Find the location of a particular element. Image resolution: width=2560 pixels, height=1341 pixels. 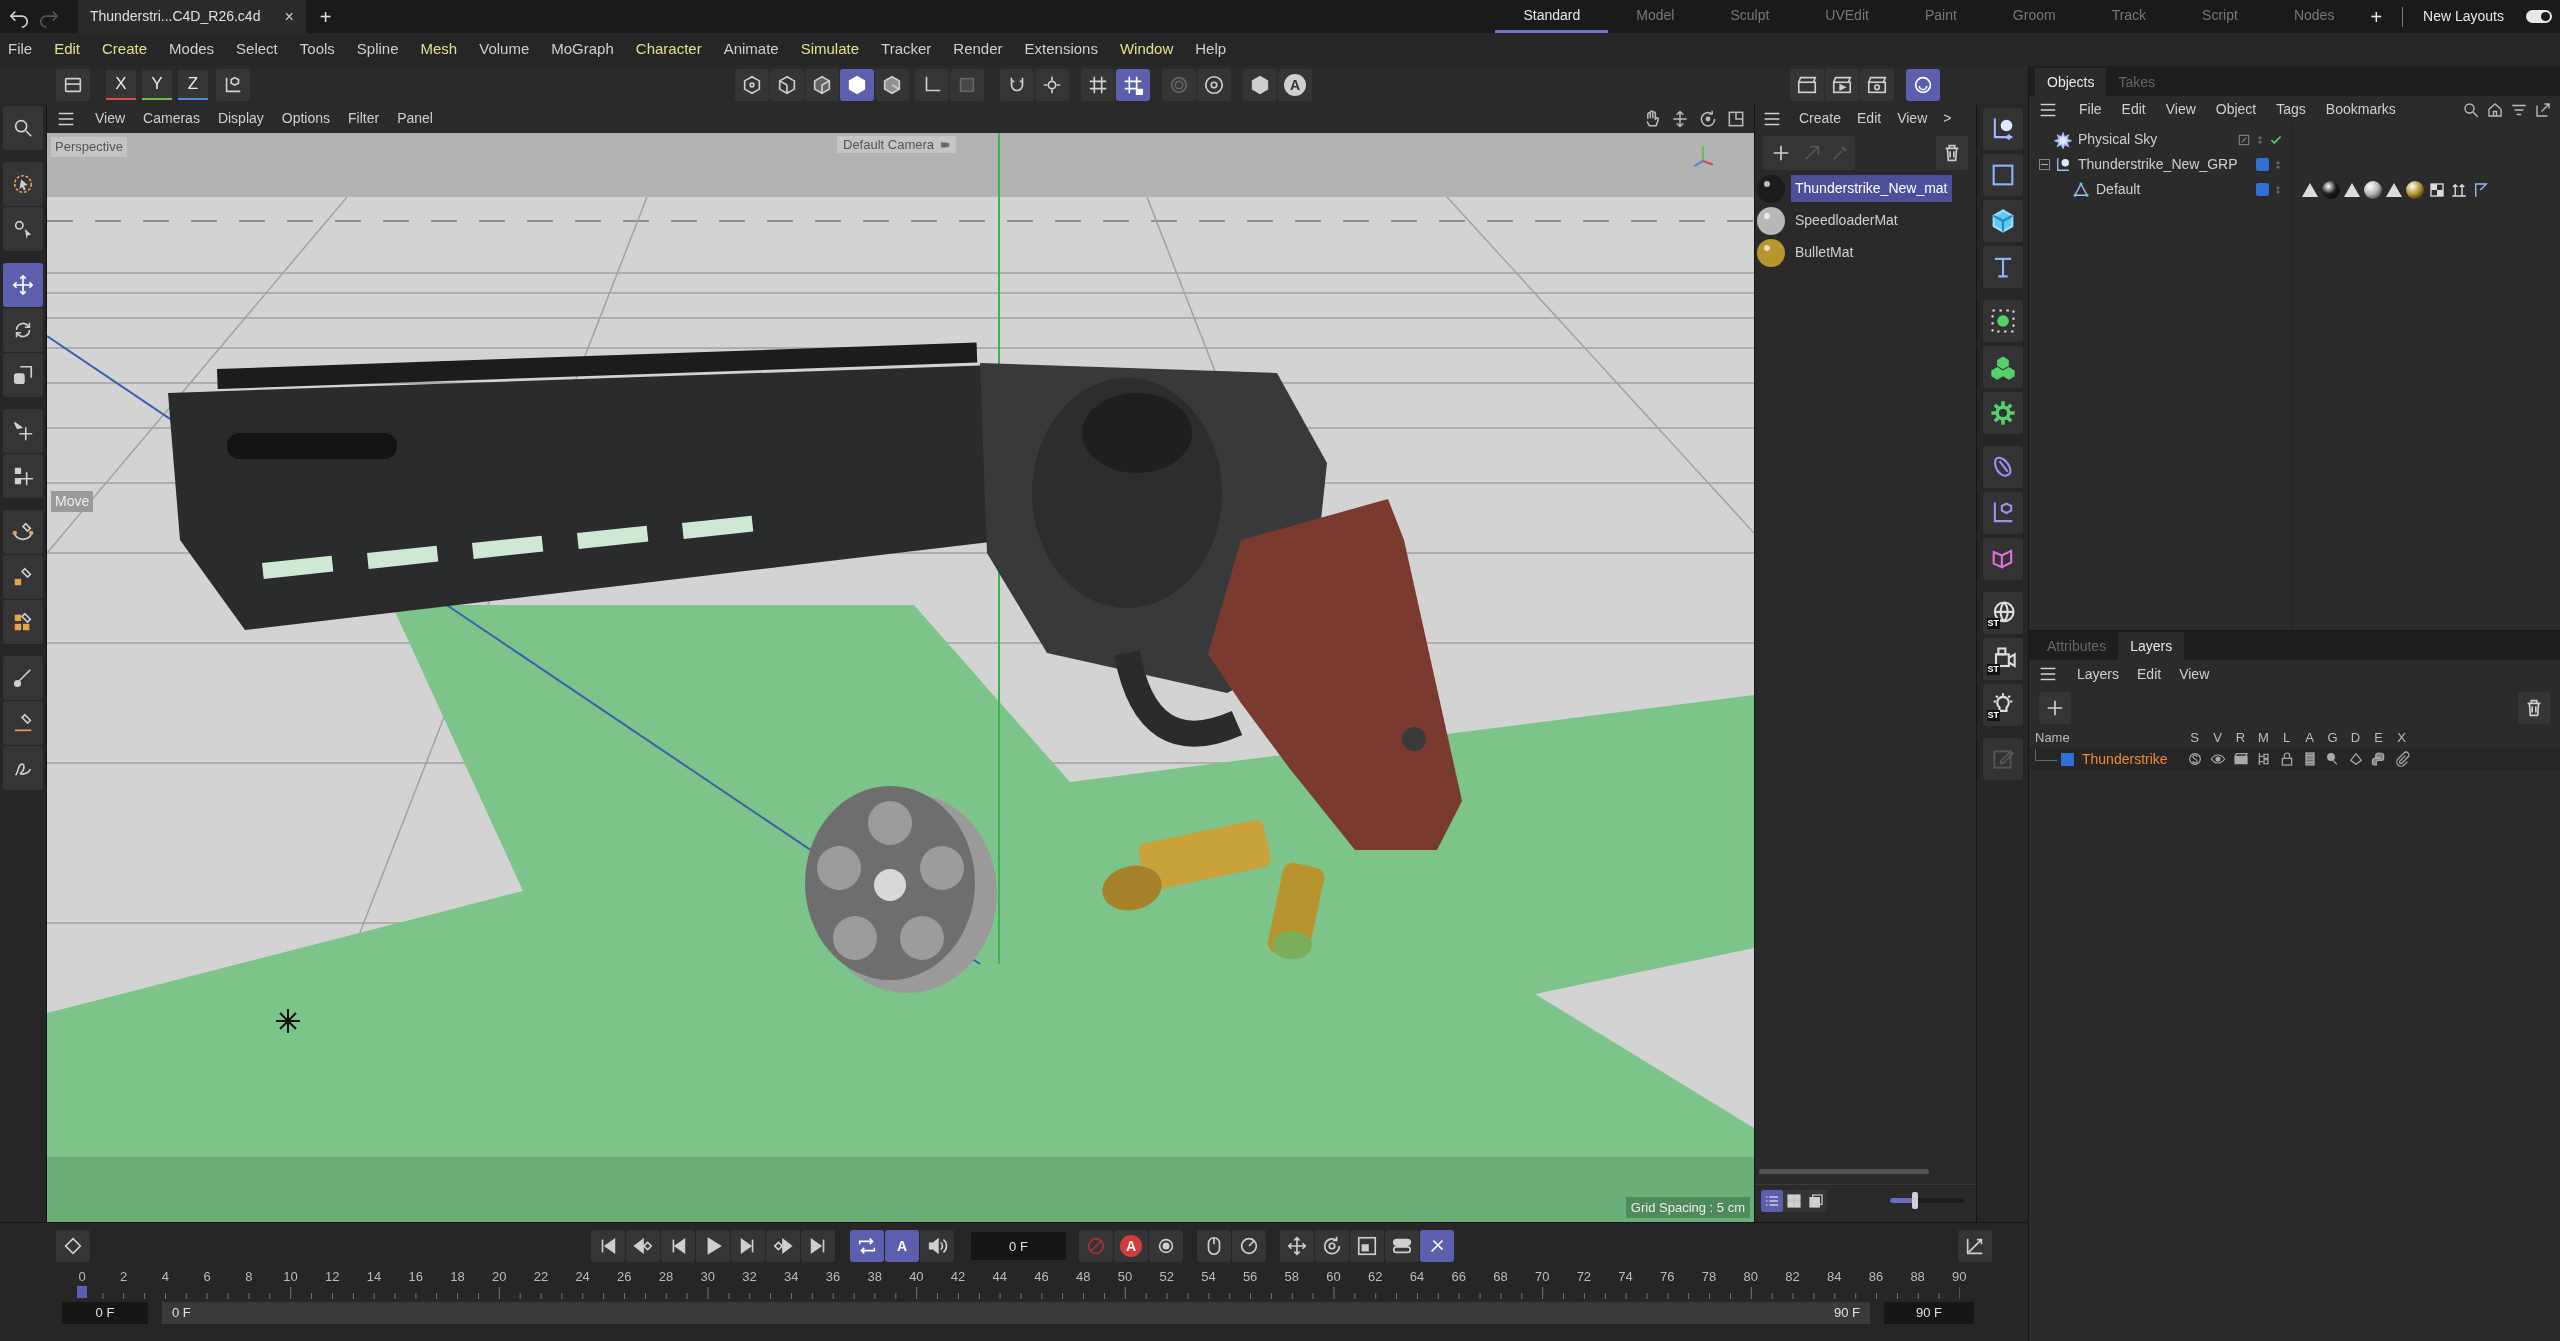

menu-item: Character is located at coordinates (668, 49).